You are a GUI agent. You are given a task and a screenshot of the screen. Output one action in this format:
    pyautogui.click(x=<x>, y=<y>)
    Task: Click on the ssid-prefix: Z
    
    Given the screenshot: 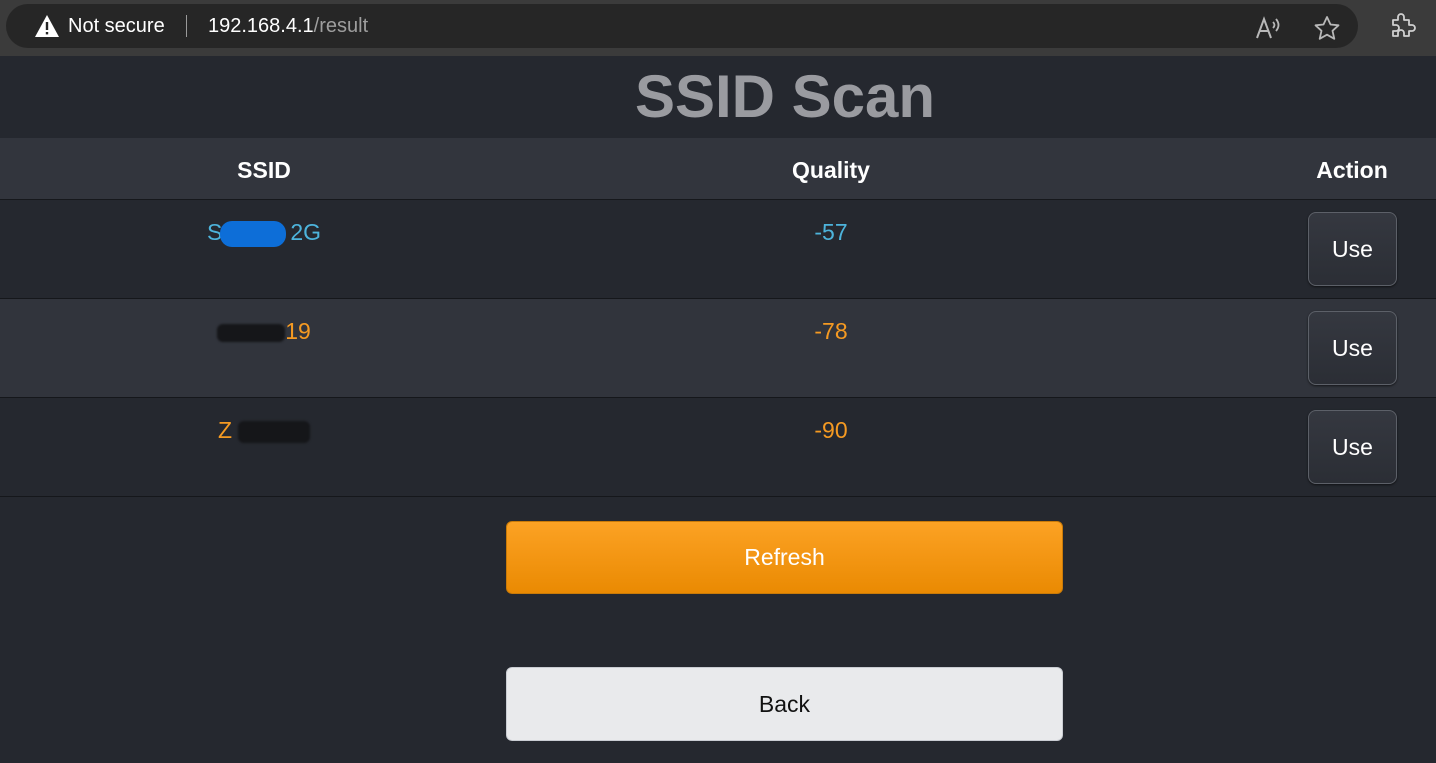 What is the action you would take?
    pyautogui.click(x=225, y=430)
    